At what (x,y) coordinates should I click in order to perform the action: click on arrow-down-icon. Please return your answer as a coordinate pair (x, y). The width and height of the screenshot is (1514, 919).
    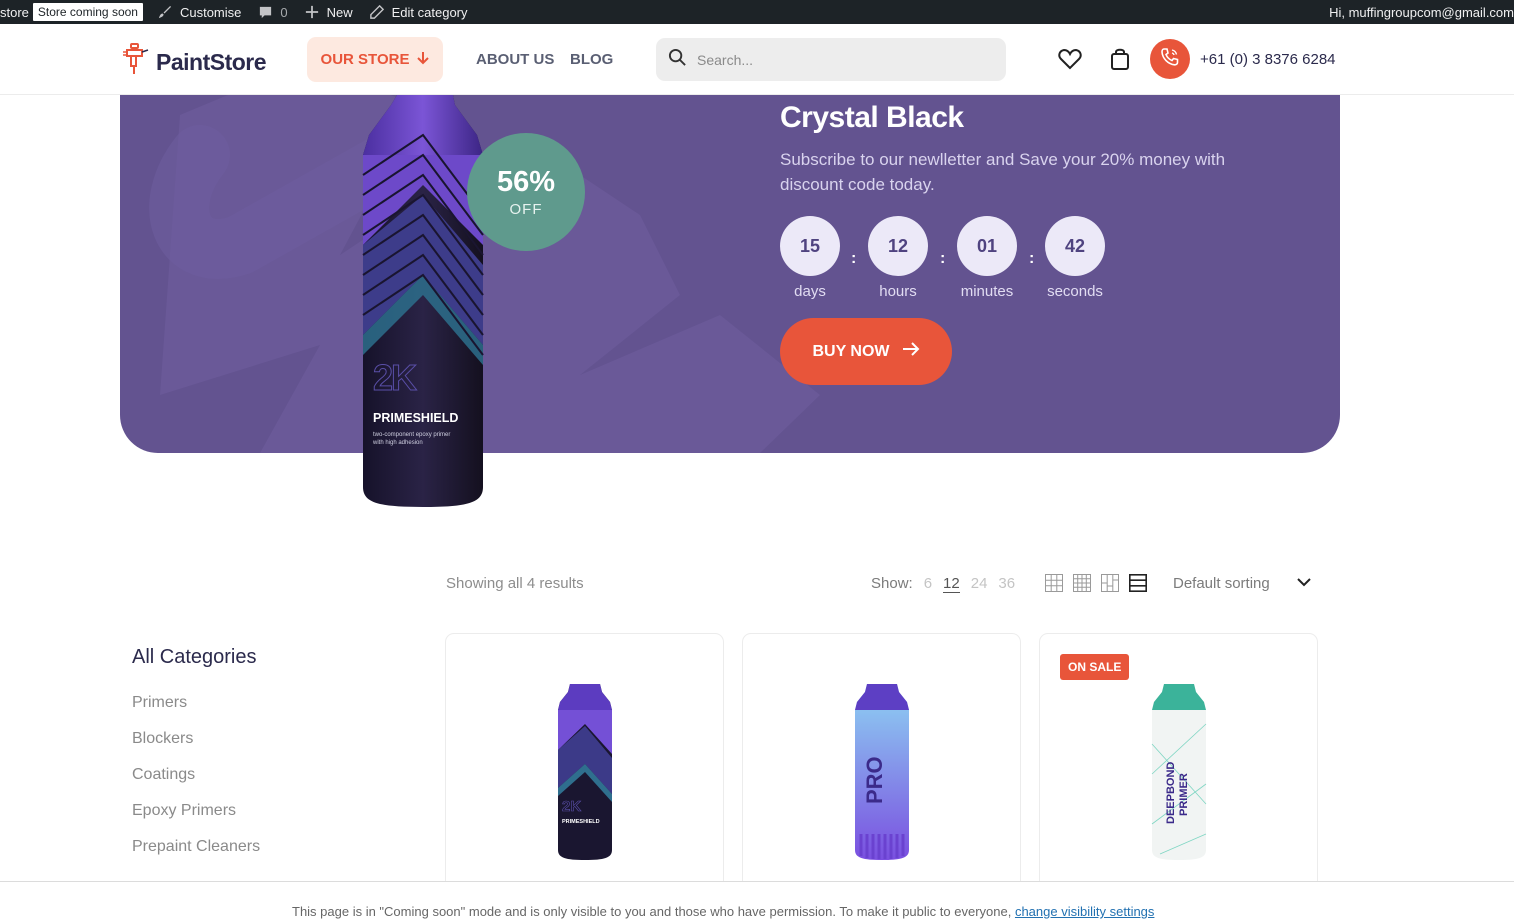
    Looking at the image, I should click on (423, 60).